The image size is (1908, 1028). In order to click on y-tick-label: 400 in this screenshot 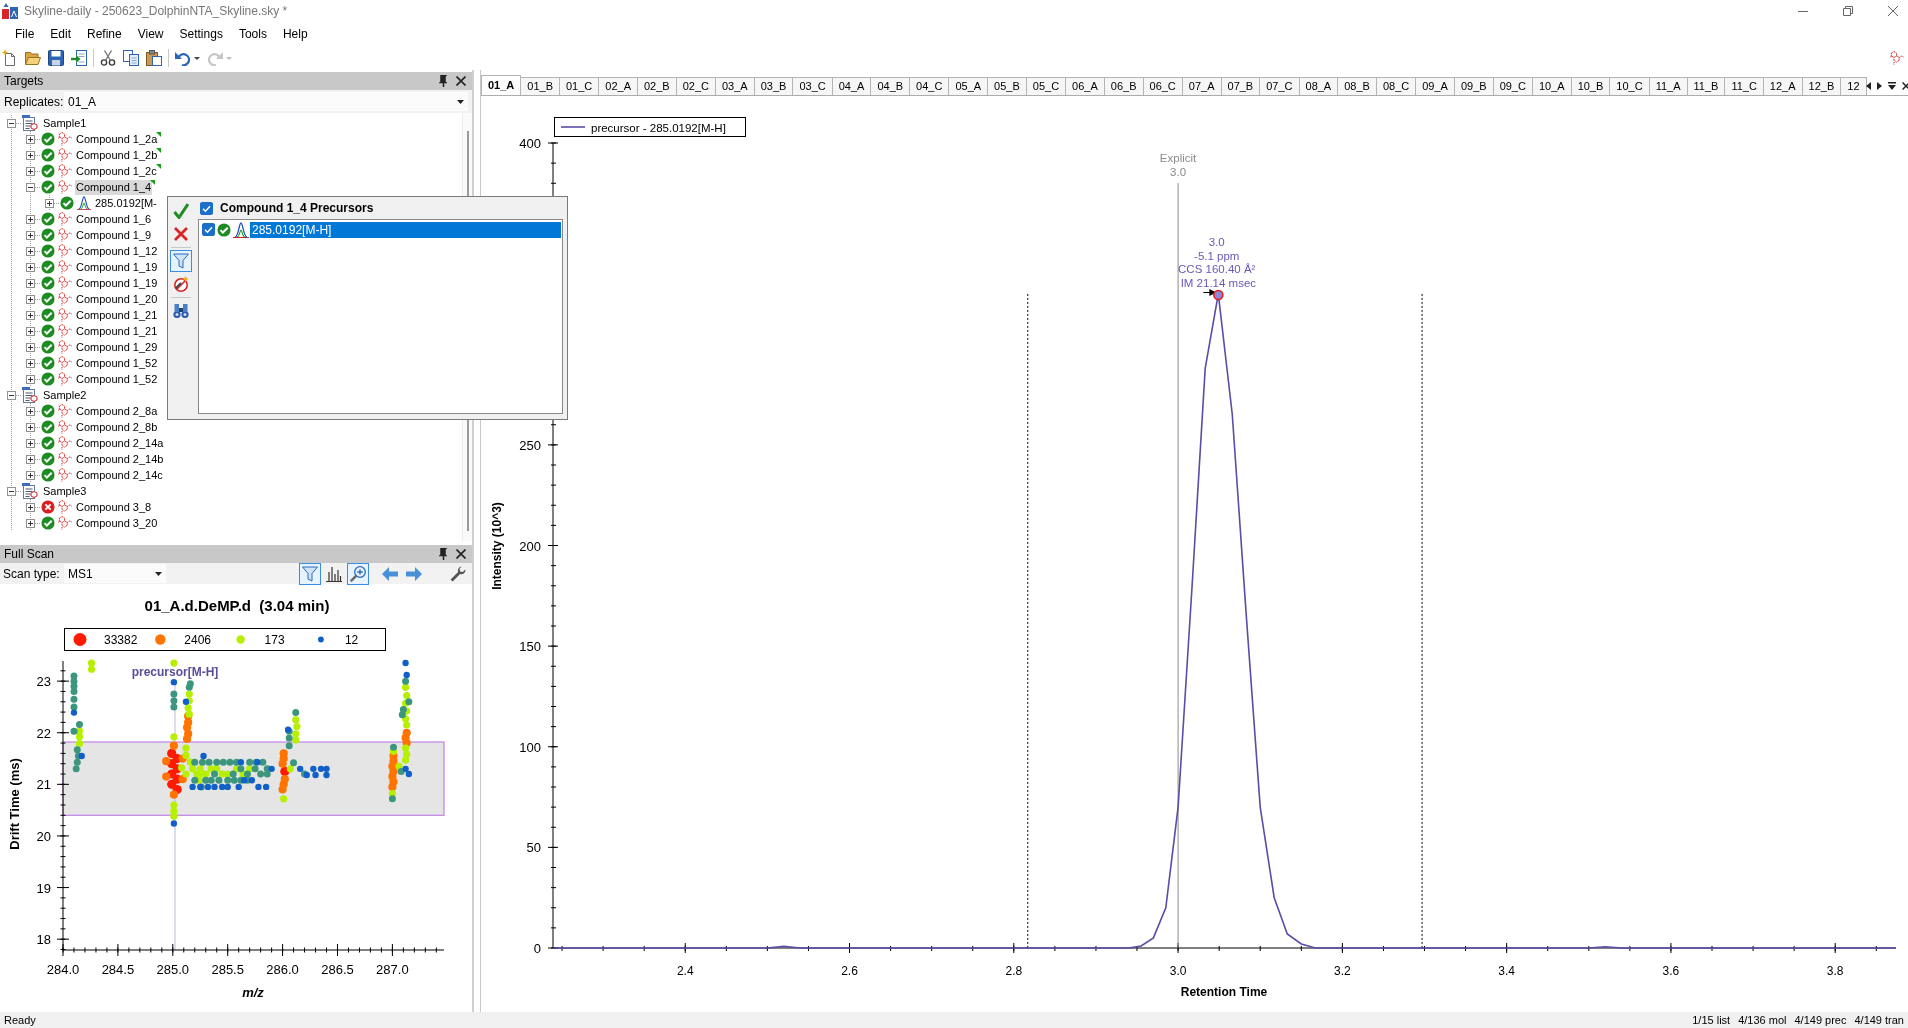, I will do `click(530, 143)`.